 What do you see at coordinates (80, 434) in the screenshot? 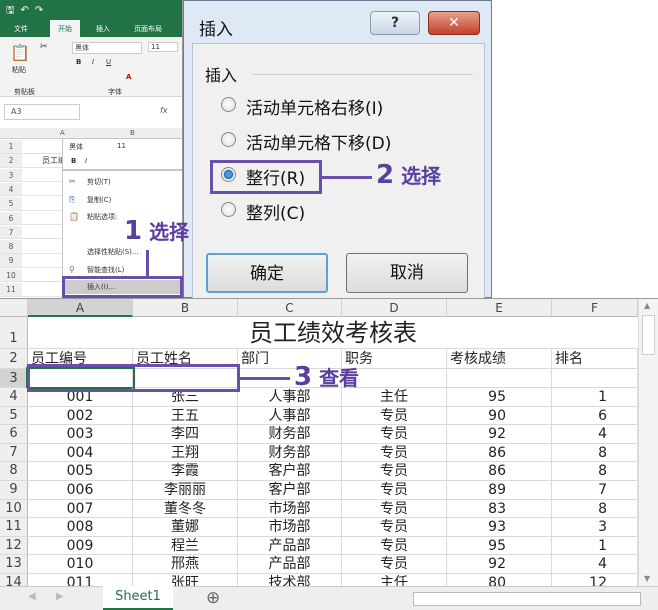
I see `table-cell: 003` at bounding box center [80, 434].